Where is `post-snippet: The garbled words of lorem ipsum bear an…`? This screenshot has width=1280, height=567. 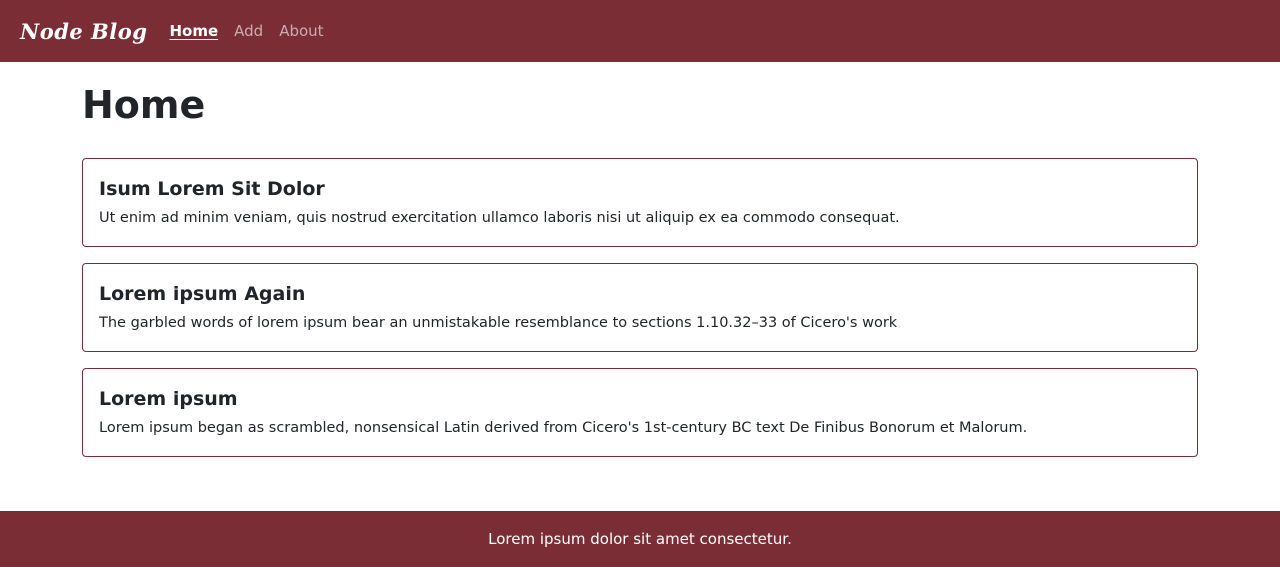
post-snippet: The garbled words of lorem ipsum bear an… is located at coordinates (498, 323).